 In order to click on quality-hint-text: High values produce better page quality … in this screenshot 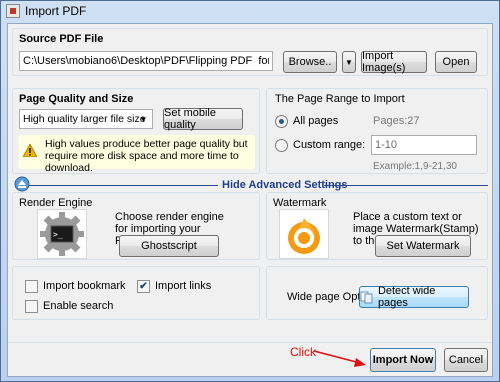, I will do `click(146, 156)`.